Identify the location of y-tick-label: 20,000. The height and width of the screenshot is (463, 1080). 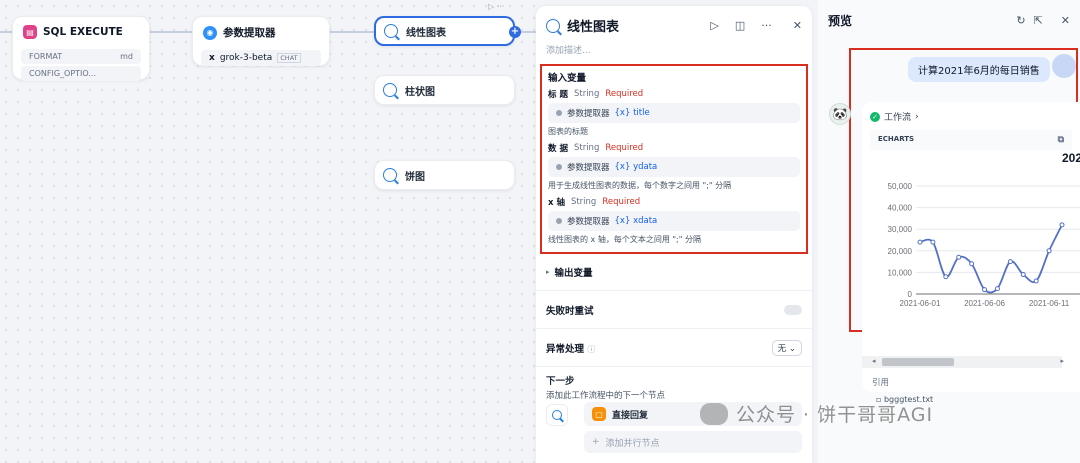
(900, 251).